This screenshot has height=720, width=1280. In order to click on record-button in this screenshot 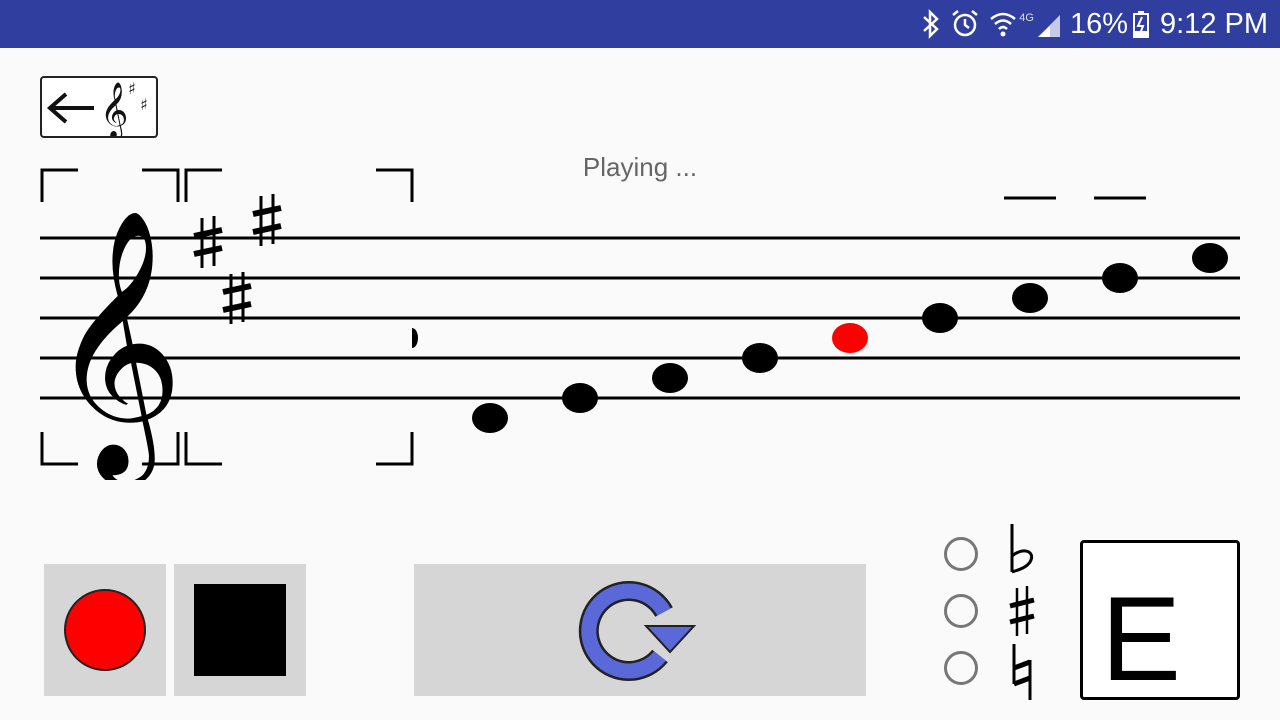, I will do `click(105, 630)`.